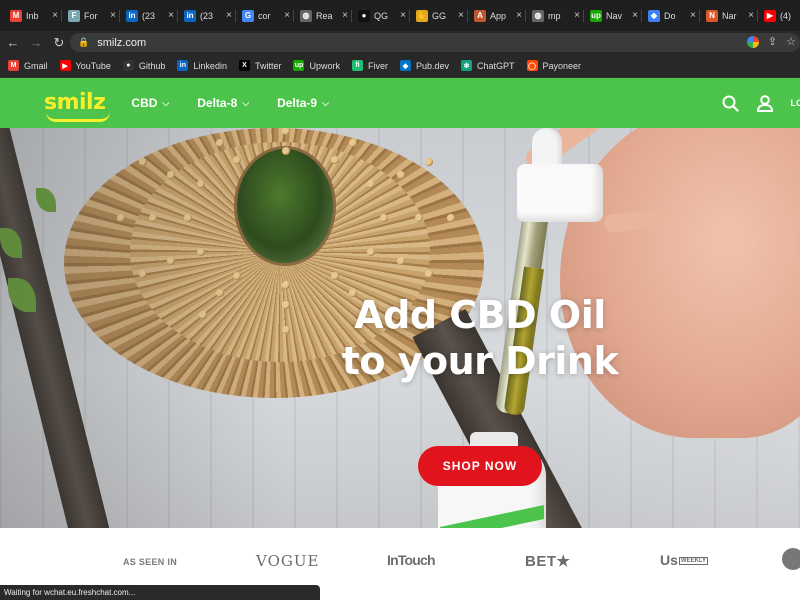 The width and height of the screenshot is (800, 600). What do you see at coordinates (555, 16) in the screenshot?
I see `browser-tab: ◍ mp ×` at bounding box center [555, 16].